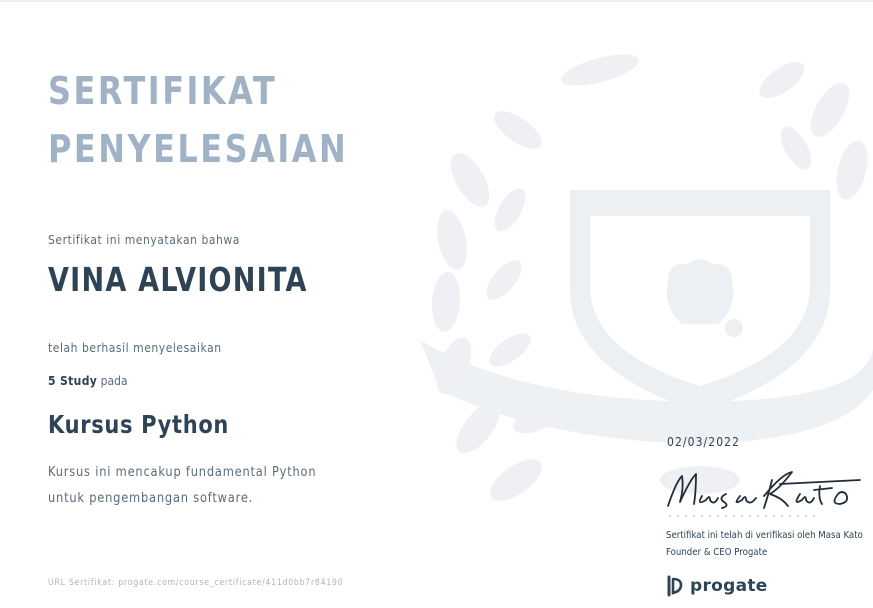 The height and width of the screenshot is (608, 873). What do you see at coordinates (704, 442) in the screenshot?
I see `issue-date: 02/03/2022` at bounding box center [704, 442].